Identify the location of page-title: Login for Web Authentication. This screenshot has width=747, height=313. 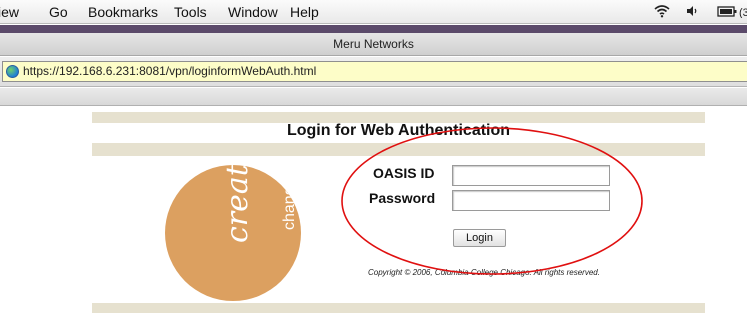
(398, 130).